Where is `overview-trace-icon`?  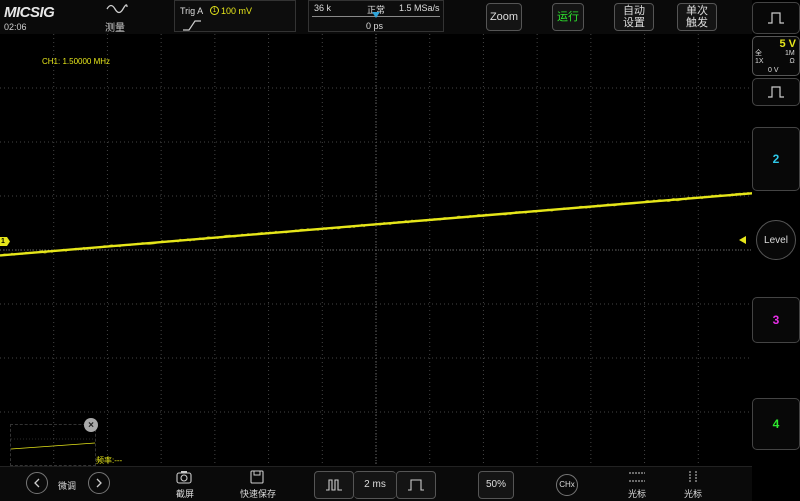 overview-trace-icon is located at coordinates (53, 444).